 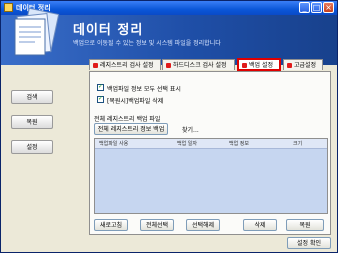 I want to click on refresh-button: 새로고침, so click(x=111, y=225).